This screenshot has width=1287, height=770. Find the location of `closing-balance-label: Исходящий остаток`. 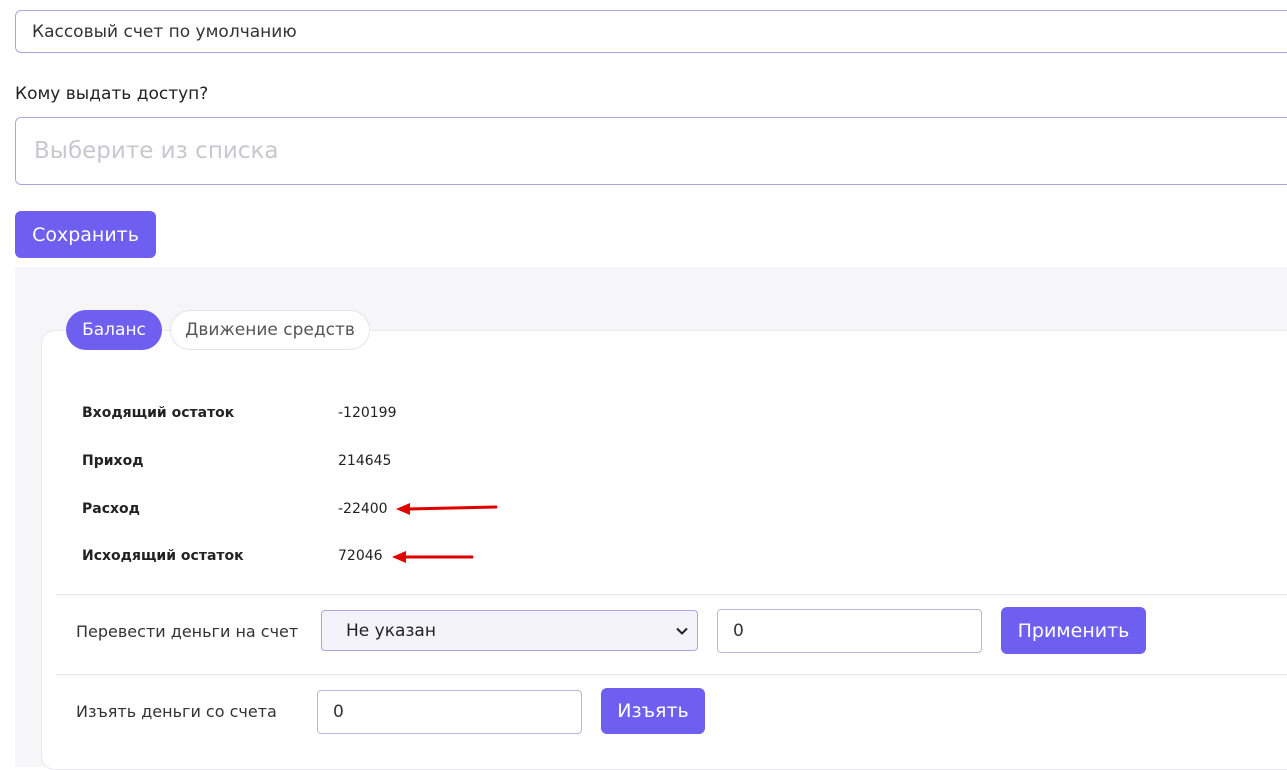

closing-balance-label: Исходящий остаток is located at coordinates (163, 556).